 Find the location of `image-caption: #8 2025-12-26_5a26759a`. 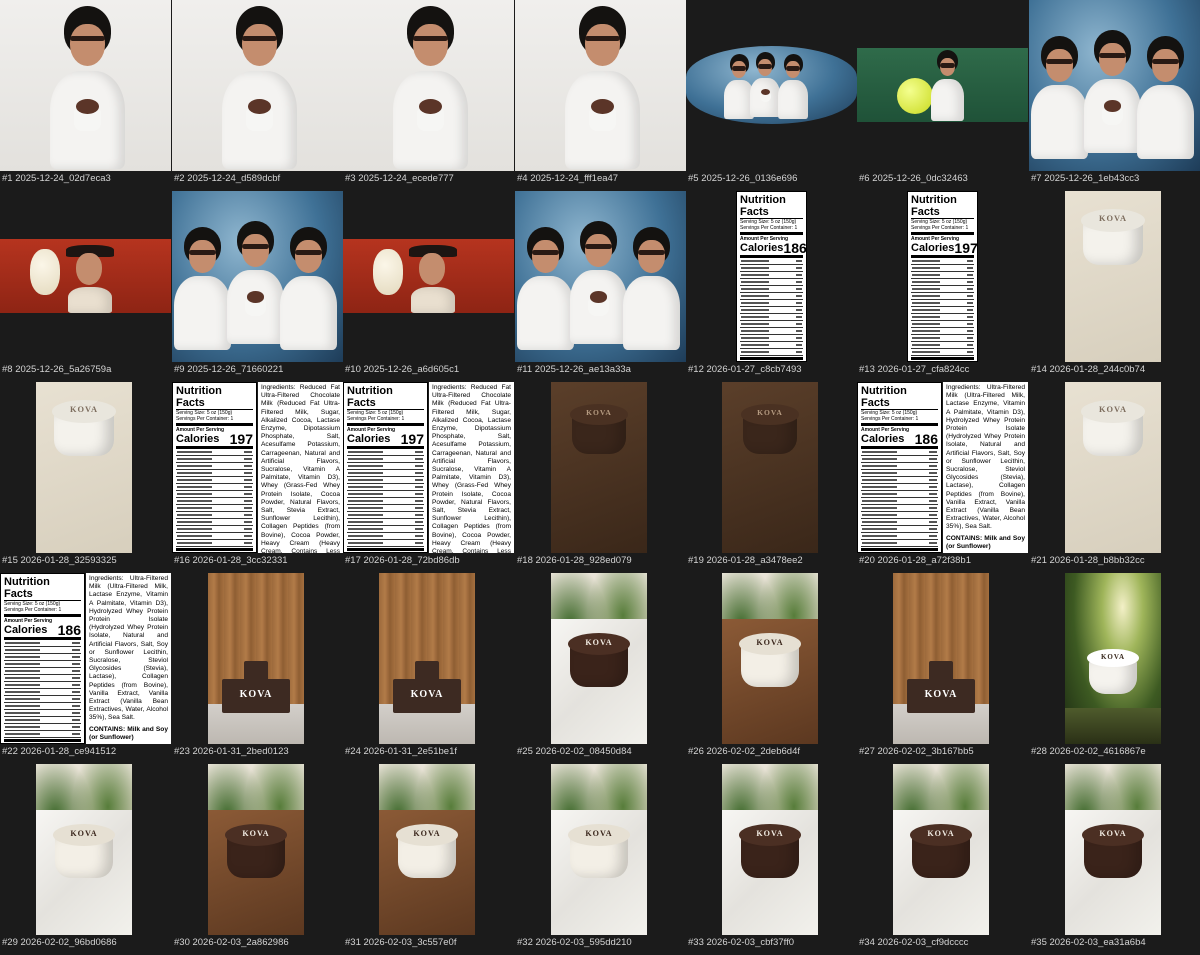

image-caption: #8 2025-12-26_5a26759a is located at coordinates (57, 369).